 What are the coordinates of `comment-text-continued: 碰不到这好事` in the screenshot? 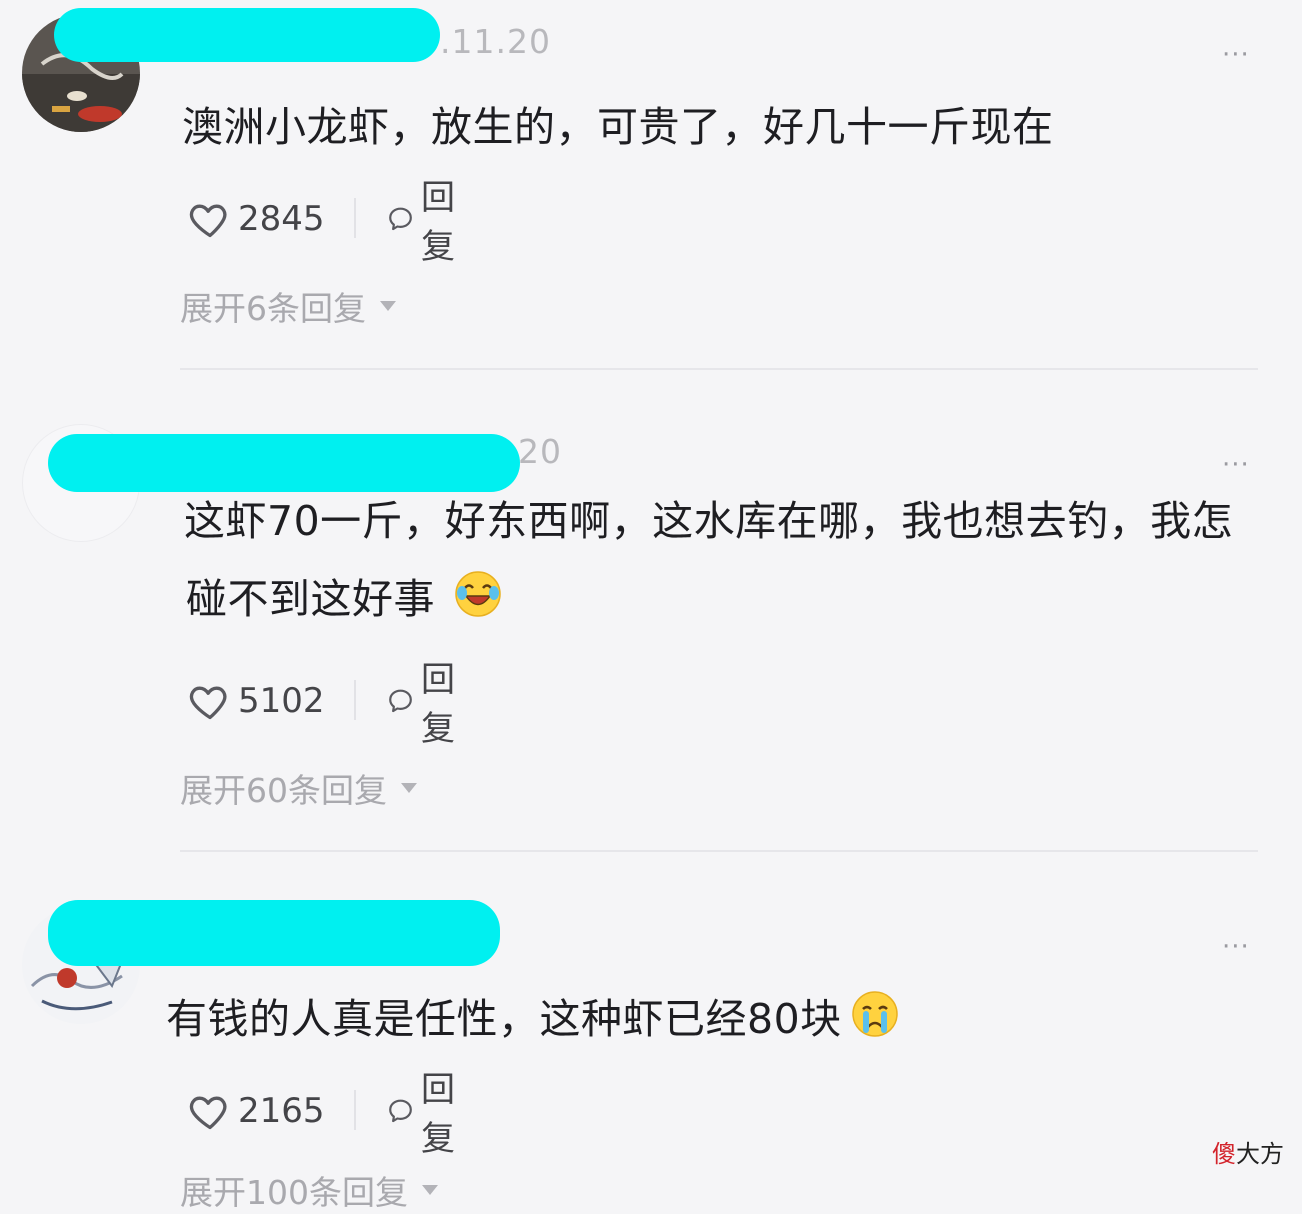 It's located at (344, 602).